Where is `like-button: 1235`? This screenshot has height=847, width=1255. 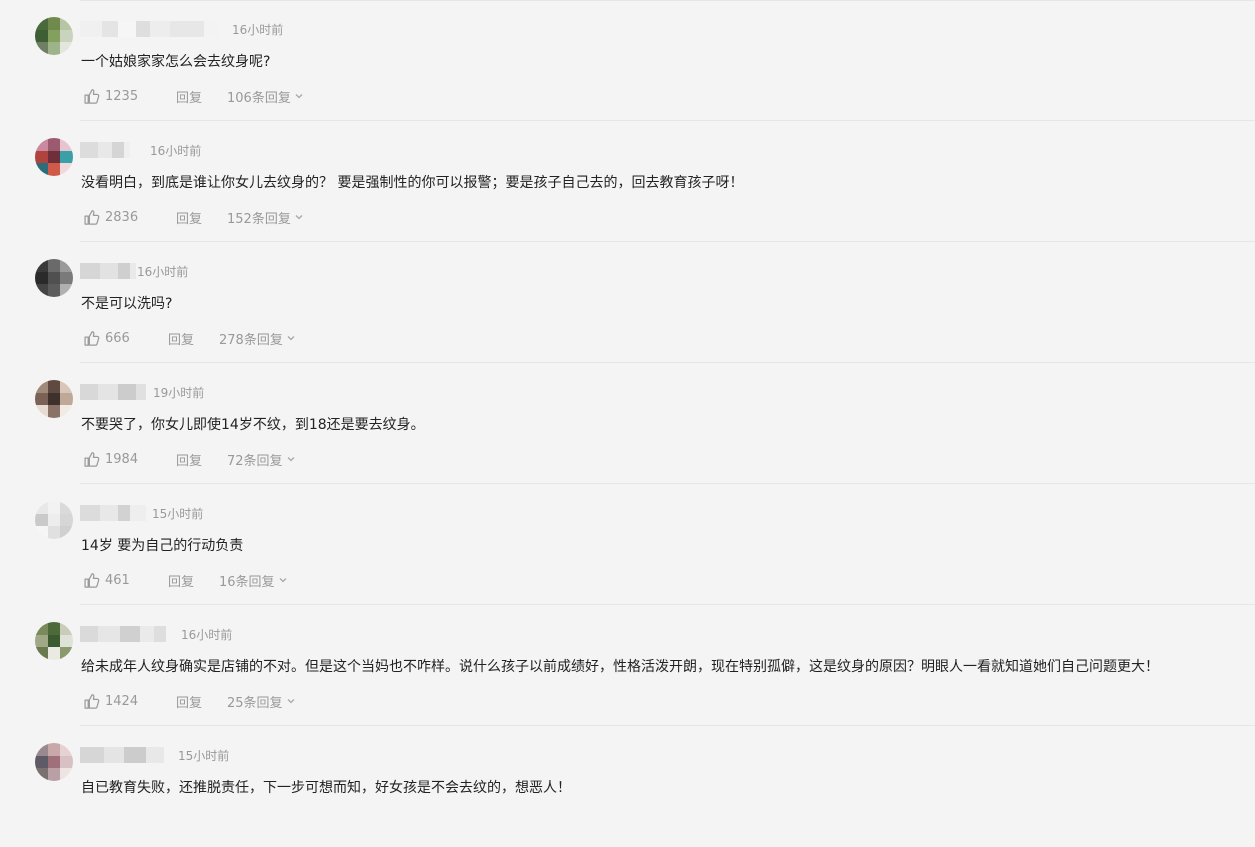 like-button: 1235 is located at coordinates (110, 96).